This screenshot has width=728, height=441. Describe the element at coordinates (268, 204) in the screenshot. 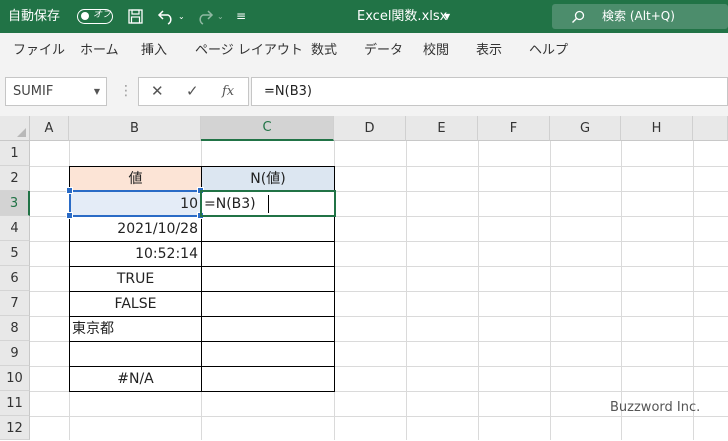

I see `text-cursor` at that location.